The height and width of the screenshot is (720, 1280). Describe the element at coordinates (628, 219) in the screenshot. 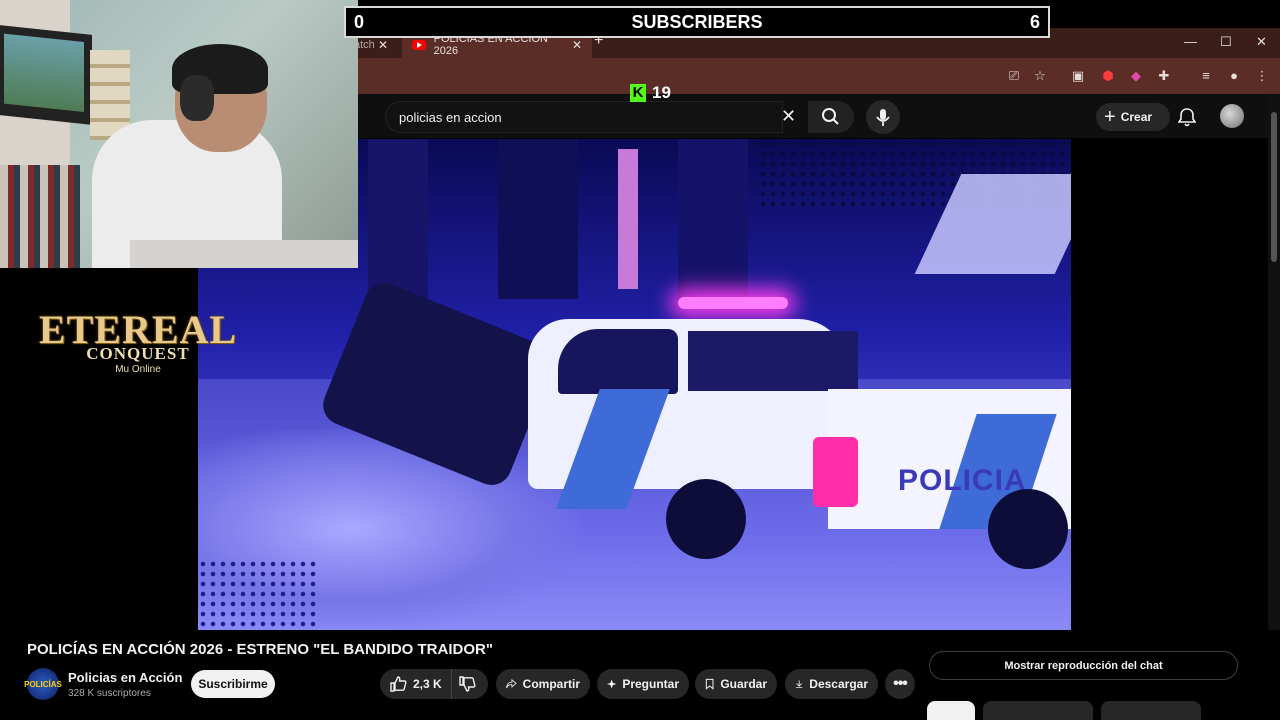

I see `video-neon-sign` at that location.